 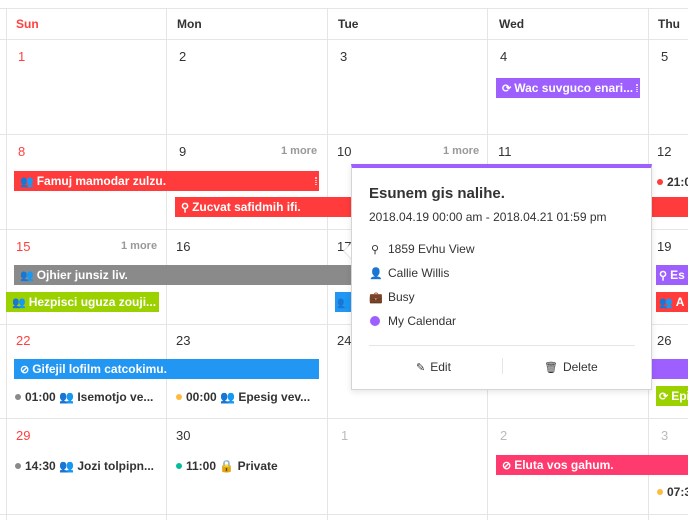 I want to click on event-gifejil: ⊘ Gifejil lofilm catcokimu., so click(x=166, y=369).